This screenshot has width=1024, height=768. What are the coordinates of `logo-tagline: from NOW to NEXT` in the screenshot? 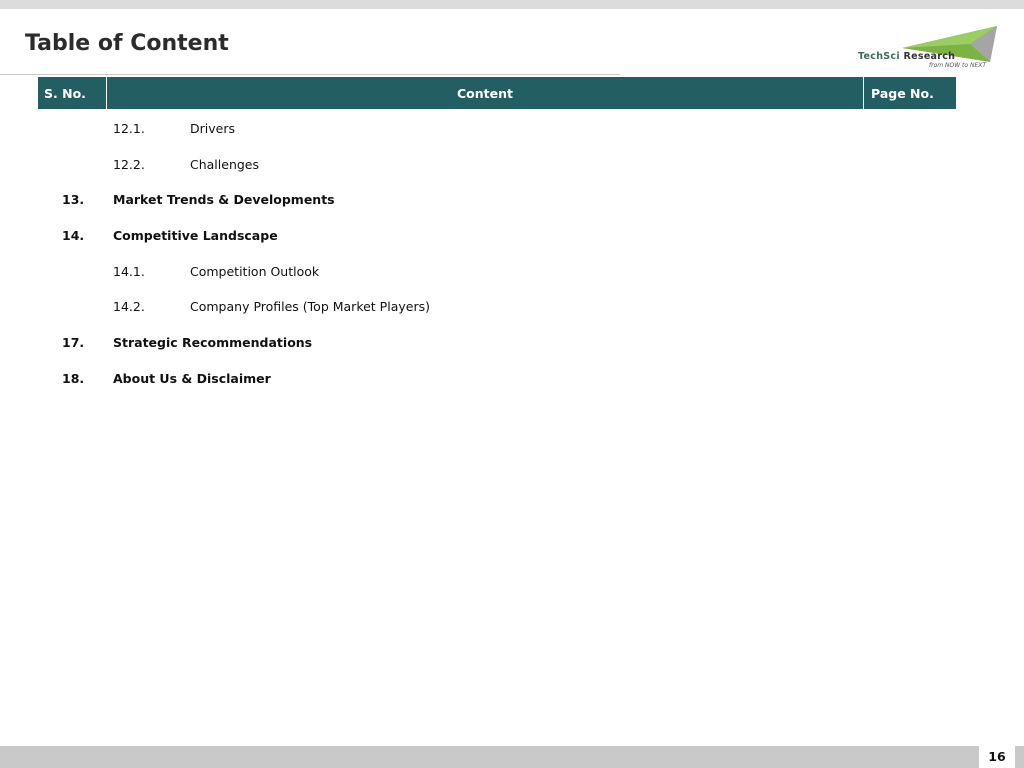 It's located at (958, 65).